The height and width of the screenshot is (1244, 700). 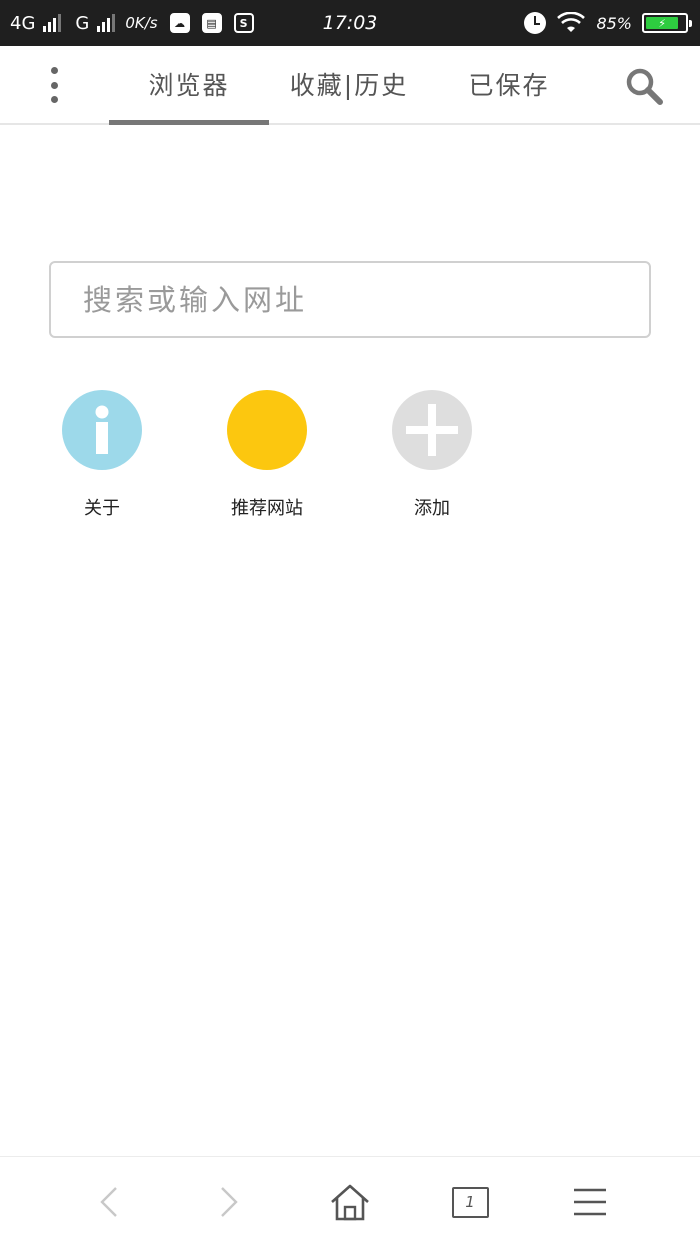 I want to click on status-right: 85% ⚡, so click(x=608, y=23).